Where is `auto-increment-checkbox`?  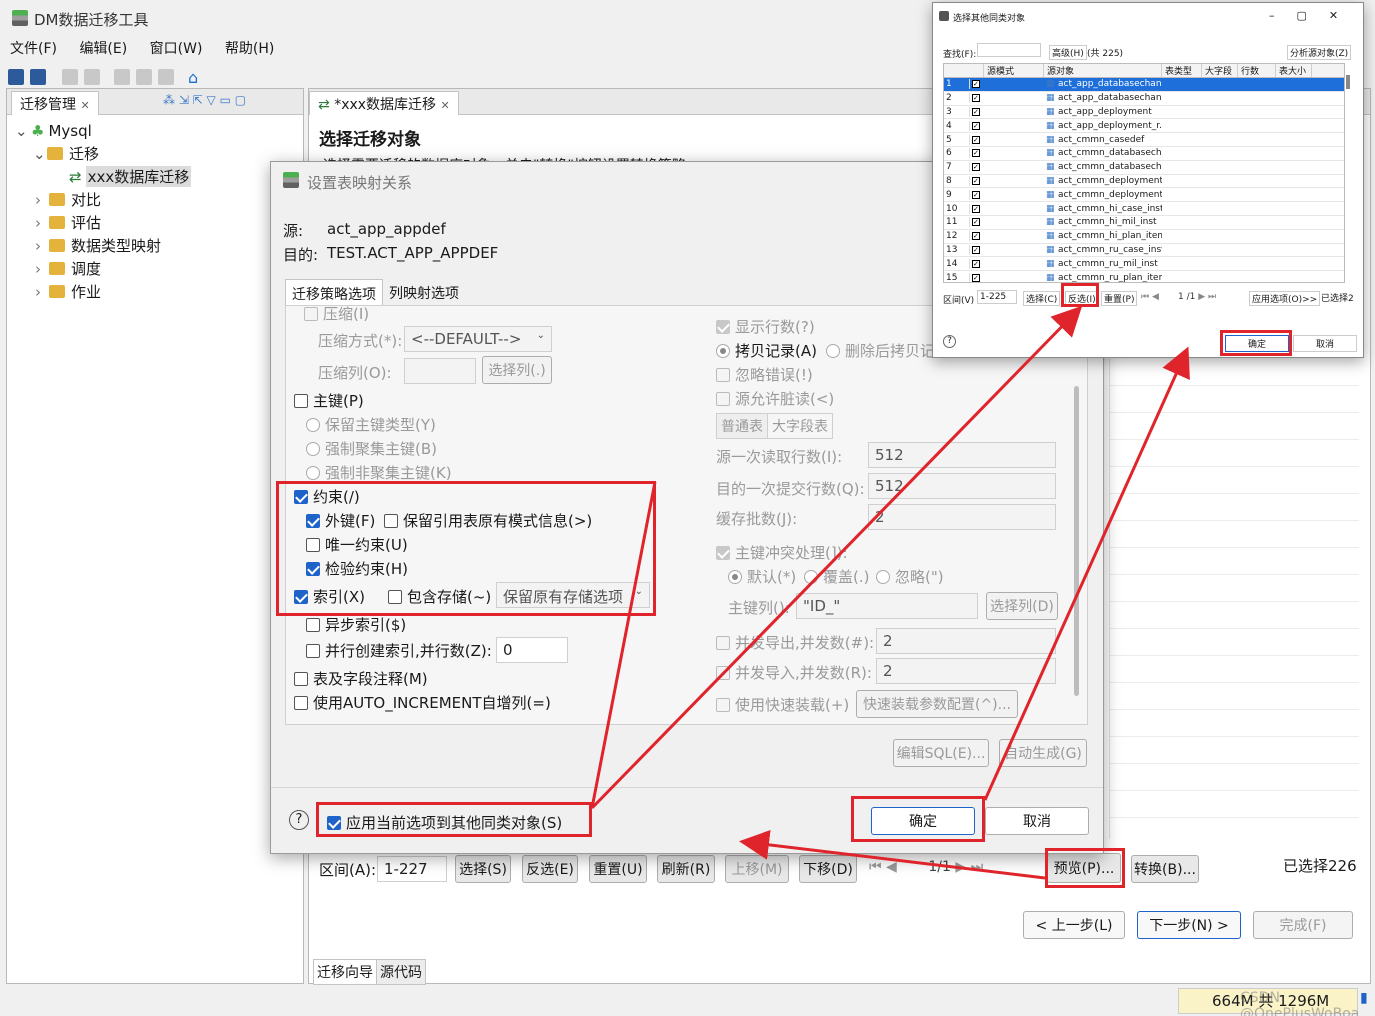 auto-increment-checkbox is located at coordinates (301, 703).